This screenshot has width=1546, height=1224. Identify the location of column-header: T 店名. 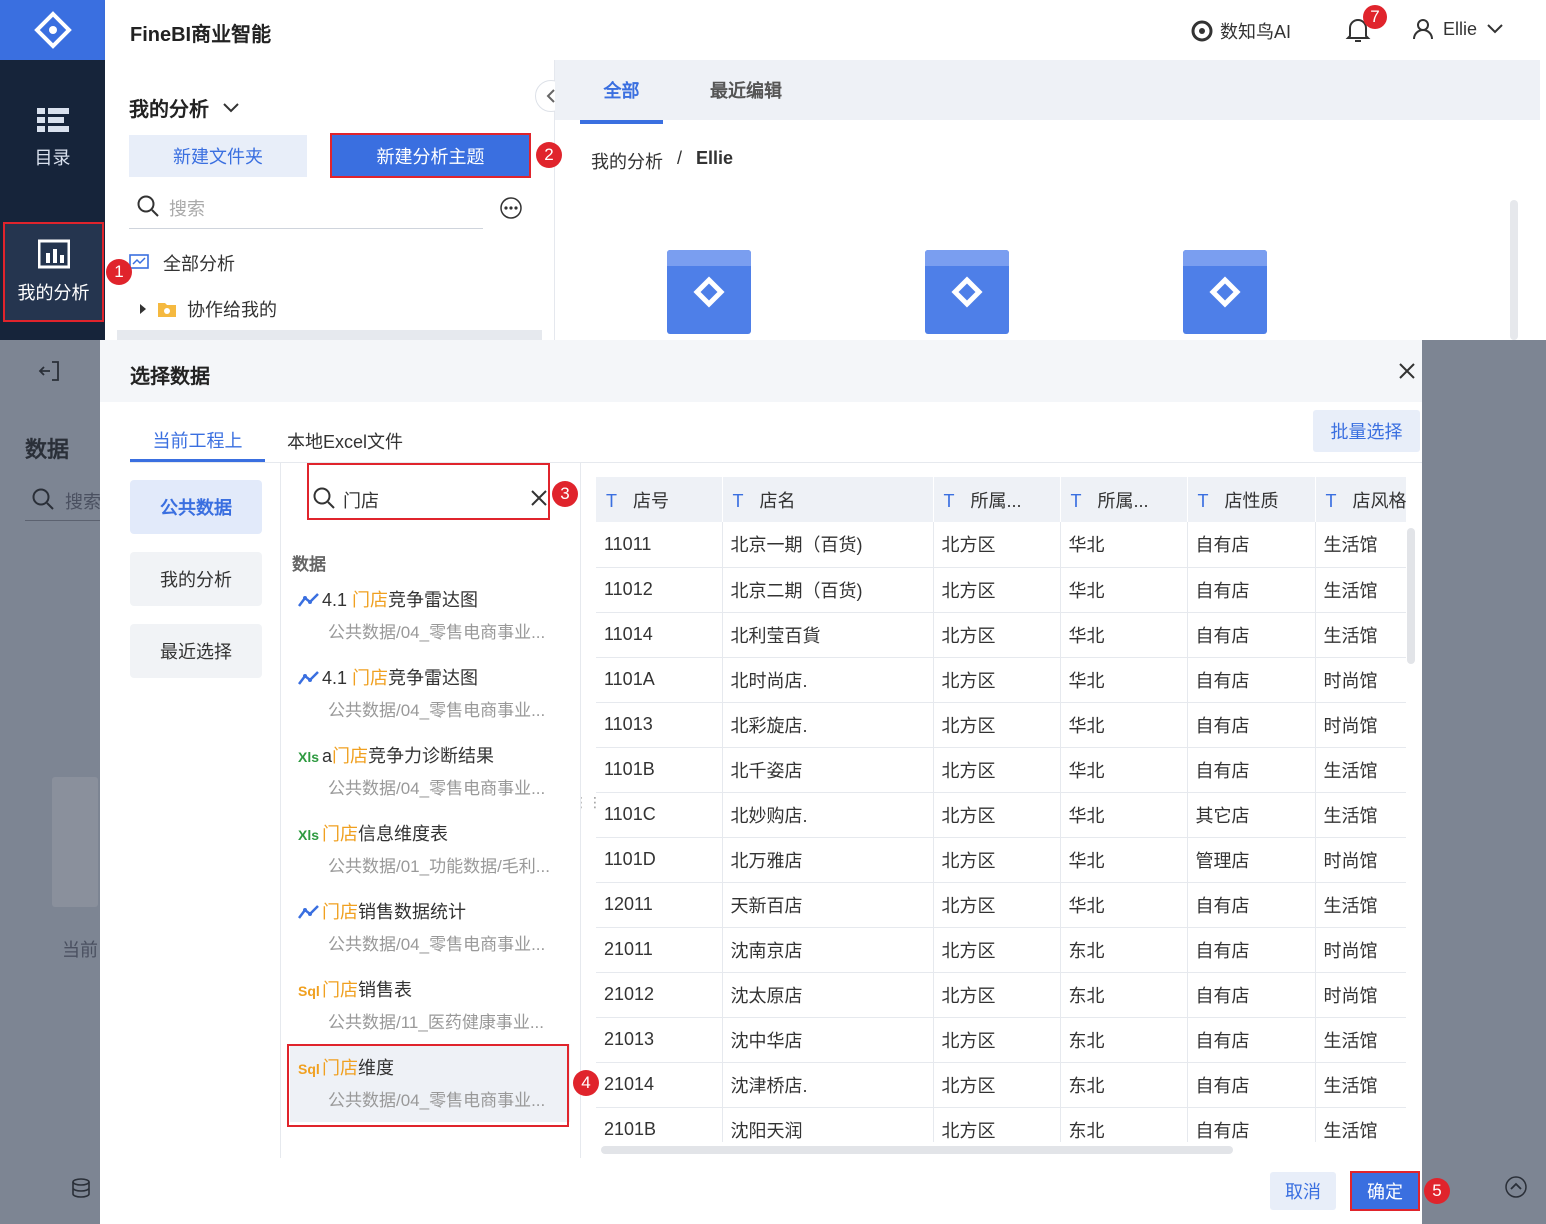
(828, 499).